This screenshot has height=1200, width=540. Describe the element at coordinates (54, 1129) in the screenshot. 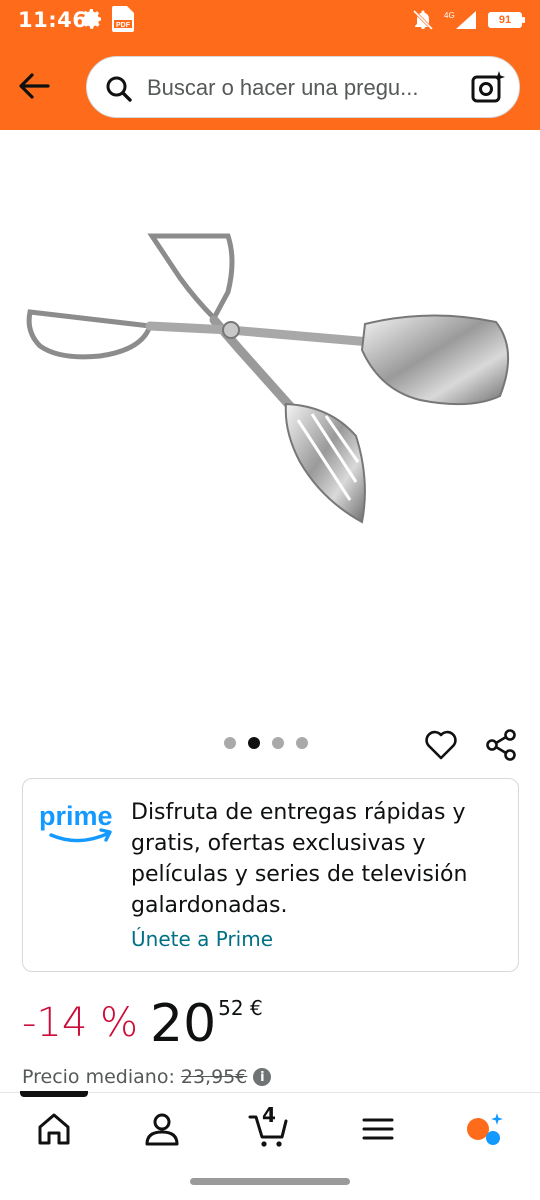

I see `home-icon` at that location.